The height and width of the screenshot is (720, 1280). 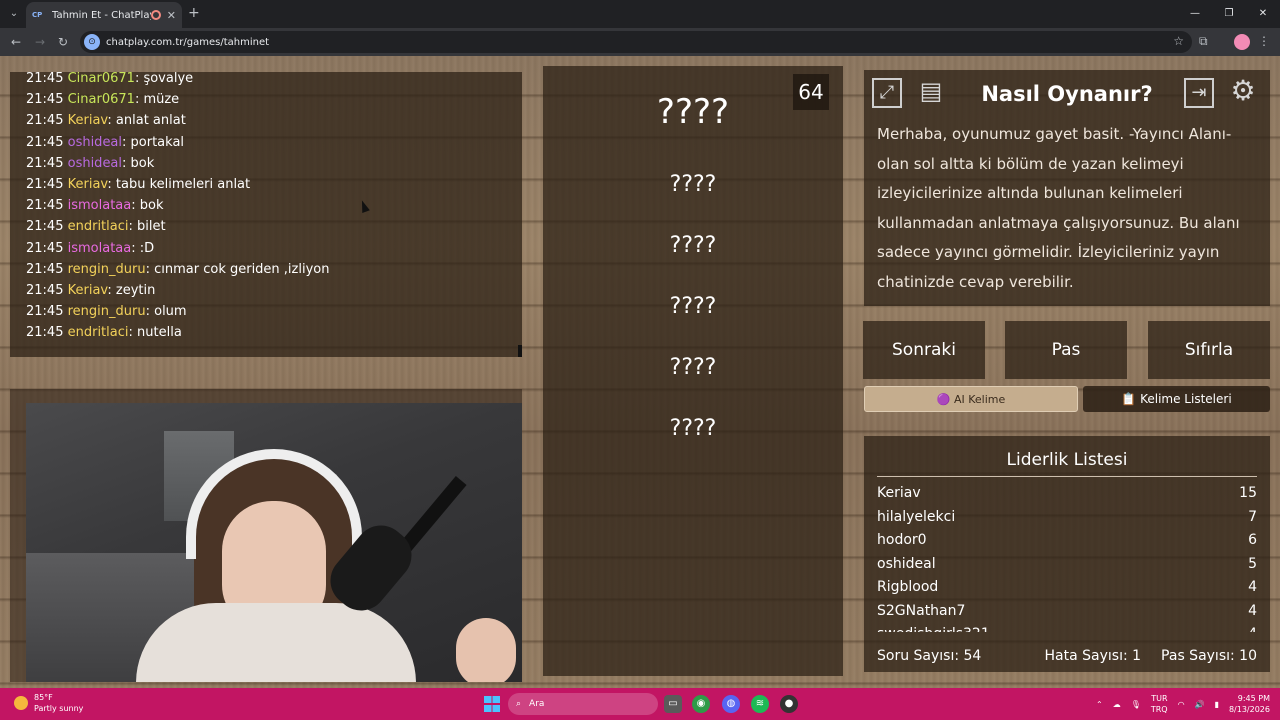 I want to click on tab-search-icon: ⌄, so click(x=14, y=14).